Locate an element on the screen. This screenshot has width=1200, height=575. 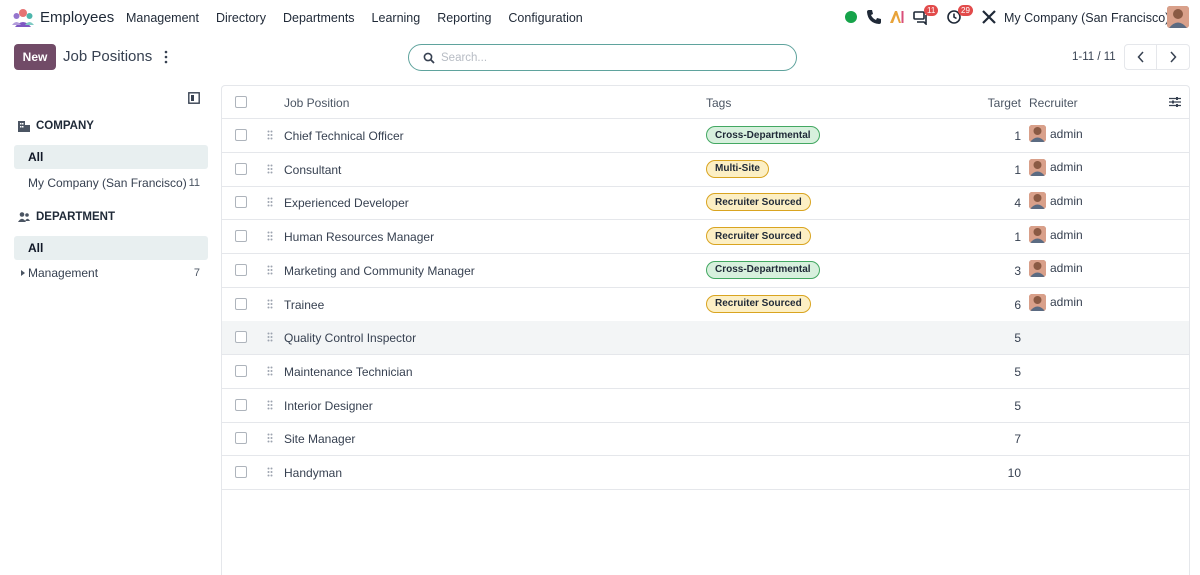
tools-icon is located at coordinates (989, 17).